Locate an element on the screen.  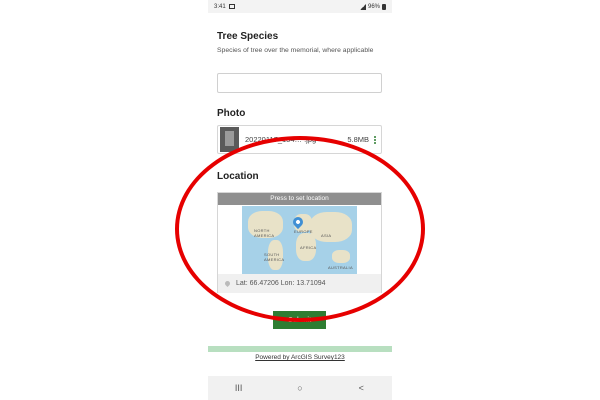
battery-icon is located at coordinates (384, 6).